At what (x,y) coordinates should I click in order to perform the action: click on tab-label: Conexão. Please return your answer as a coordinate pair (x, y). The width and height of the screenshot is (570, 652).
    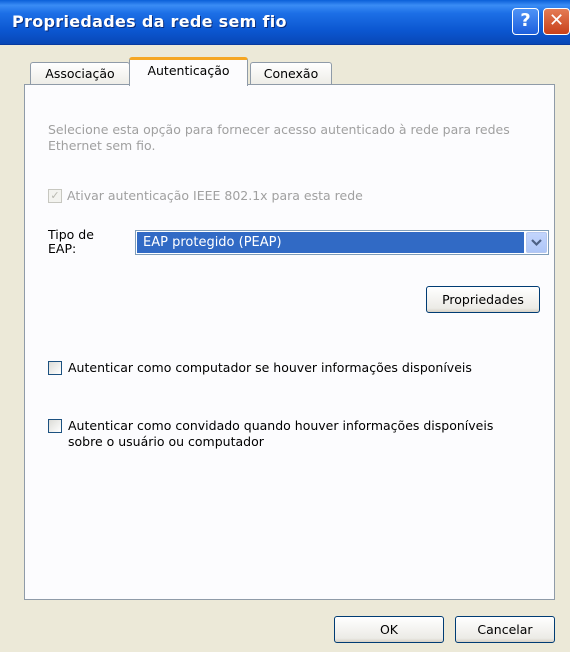
    Looking at the image, I should click on (291, 73).